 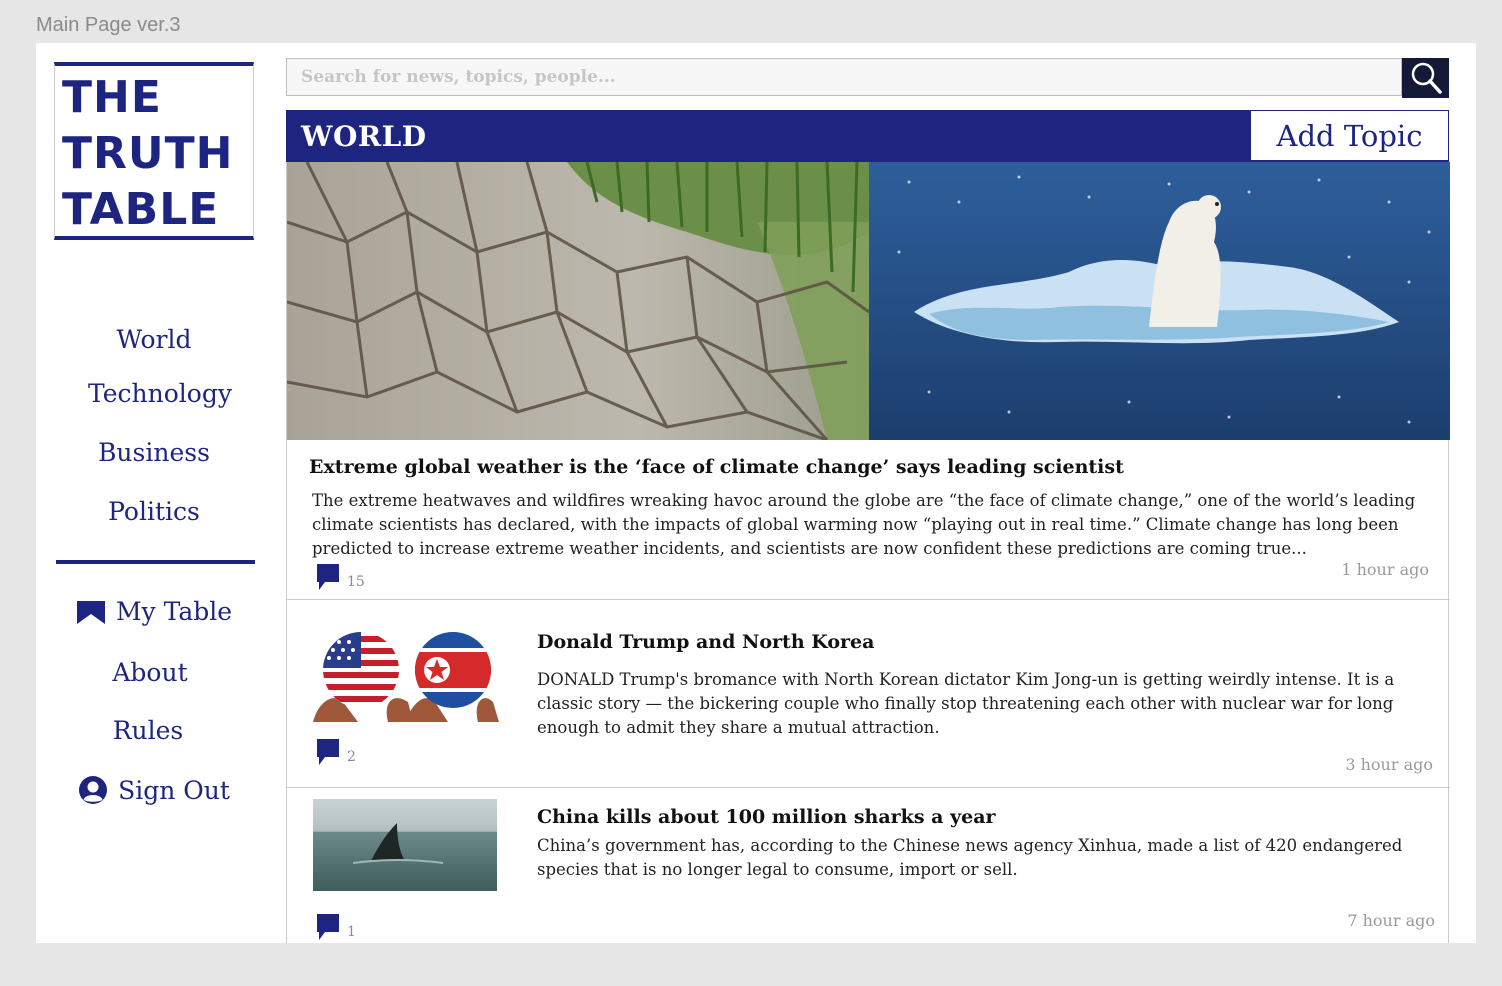 I want to click on logo-line-3: TABLE, so click(x=141, y=209).